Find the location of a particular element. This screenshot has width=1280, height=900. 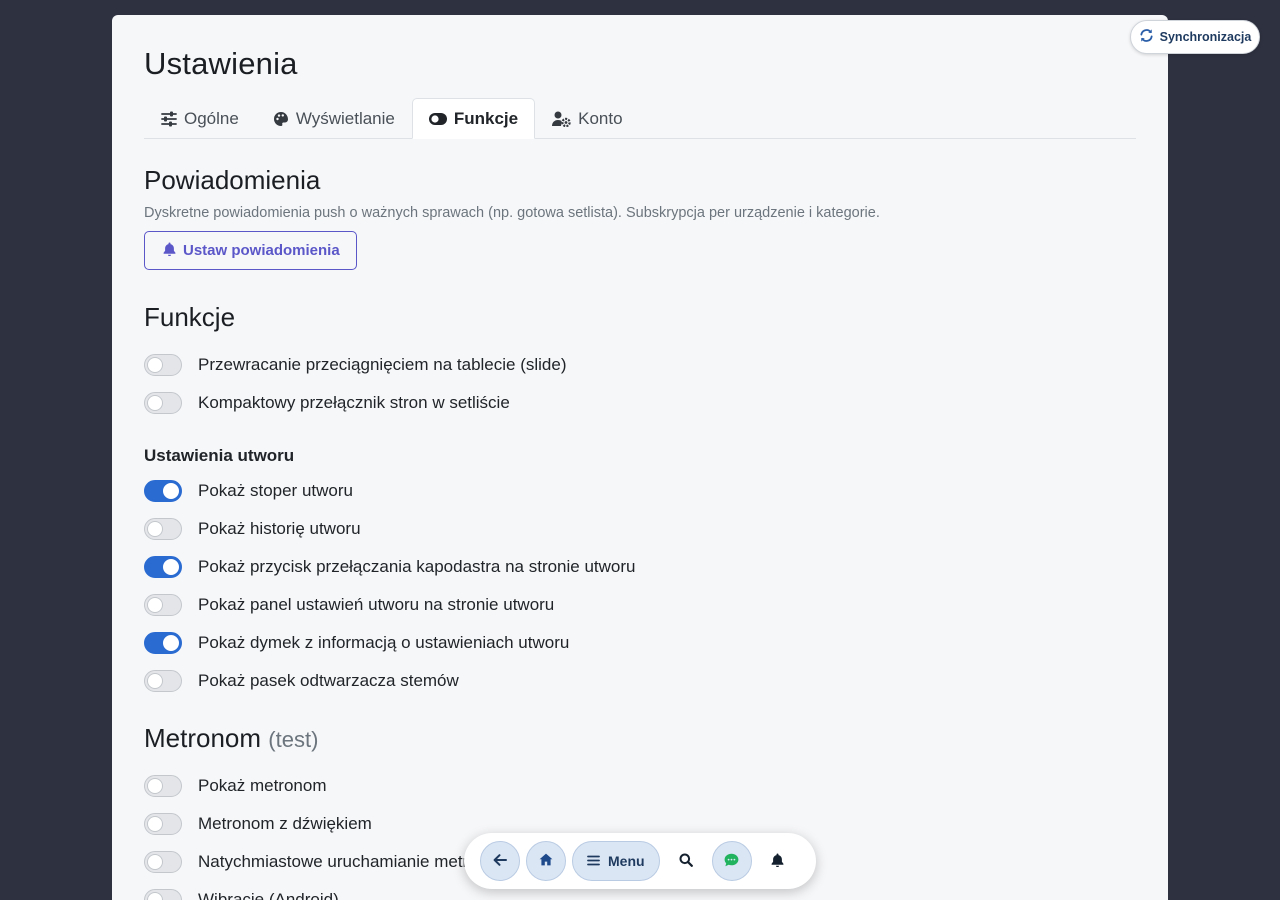

tab-functions: Funkcje is located at coordinates (473, 118).